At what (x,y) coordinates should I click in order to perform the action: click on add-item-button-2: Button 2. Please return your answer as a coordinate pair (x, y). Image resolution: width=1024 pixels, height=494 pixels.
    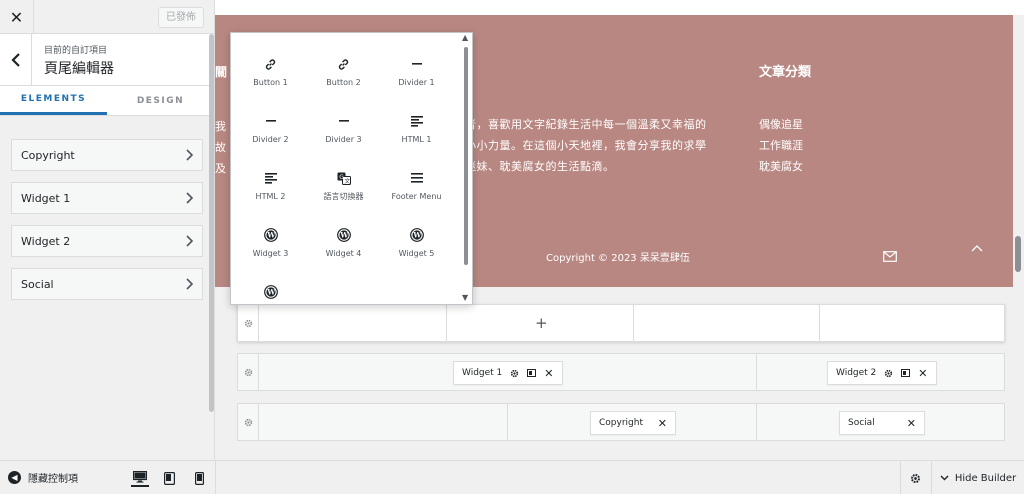
    Looking at the image, I should click on (343, 84).